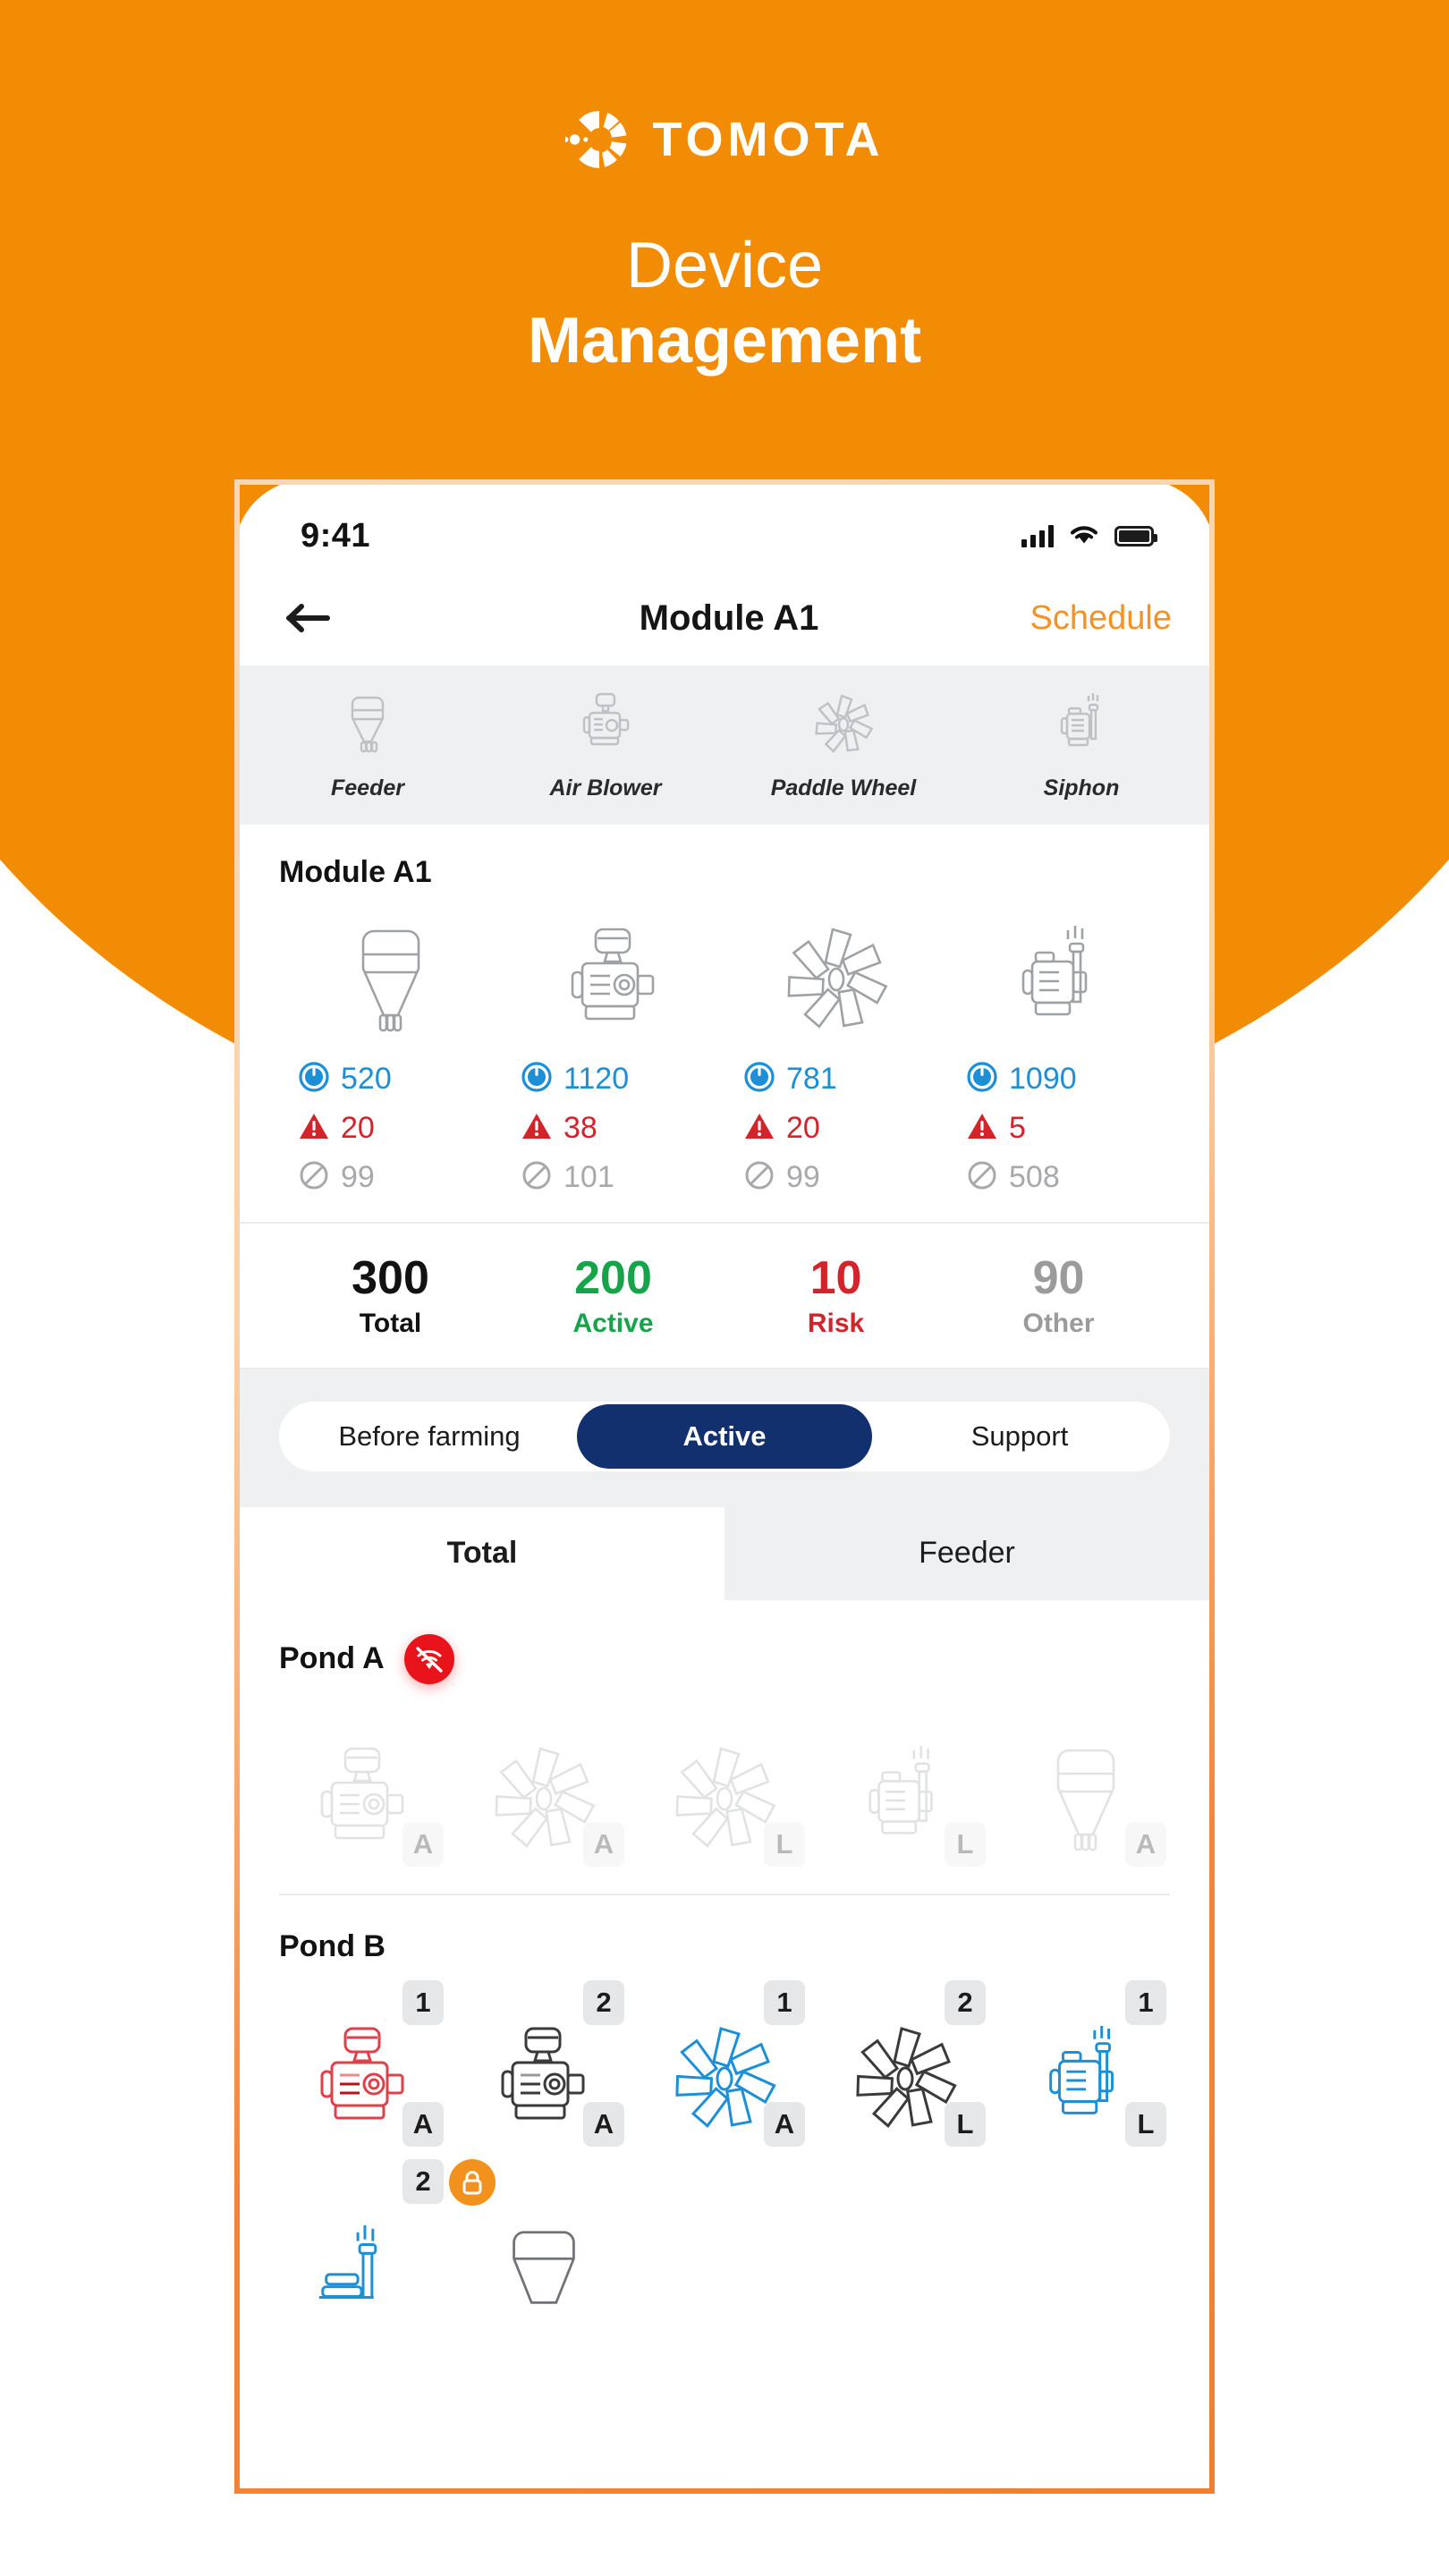 Image resolution: width=1449 pixels, height=2576 pixels. What do you see at coordinates (613, 1128) in the screenshot?
I see `module-device-stats: 1120 38 101` at bounding box center [613, 1128].